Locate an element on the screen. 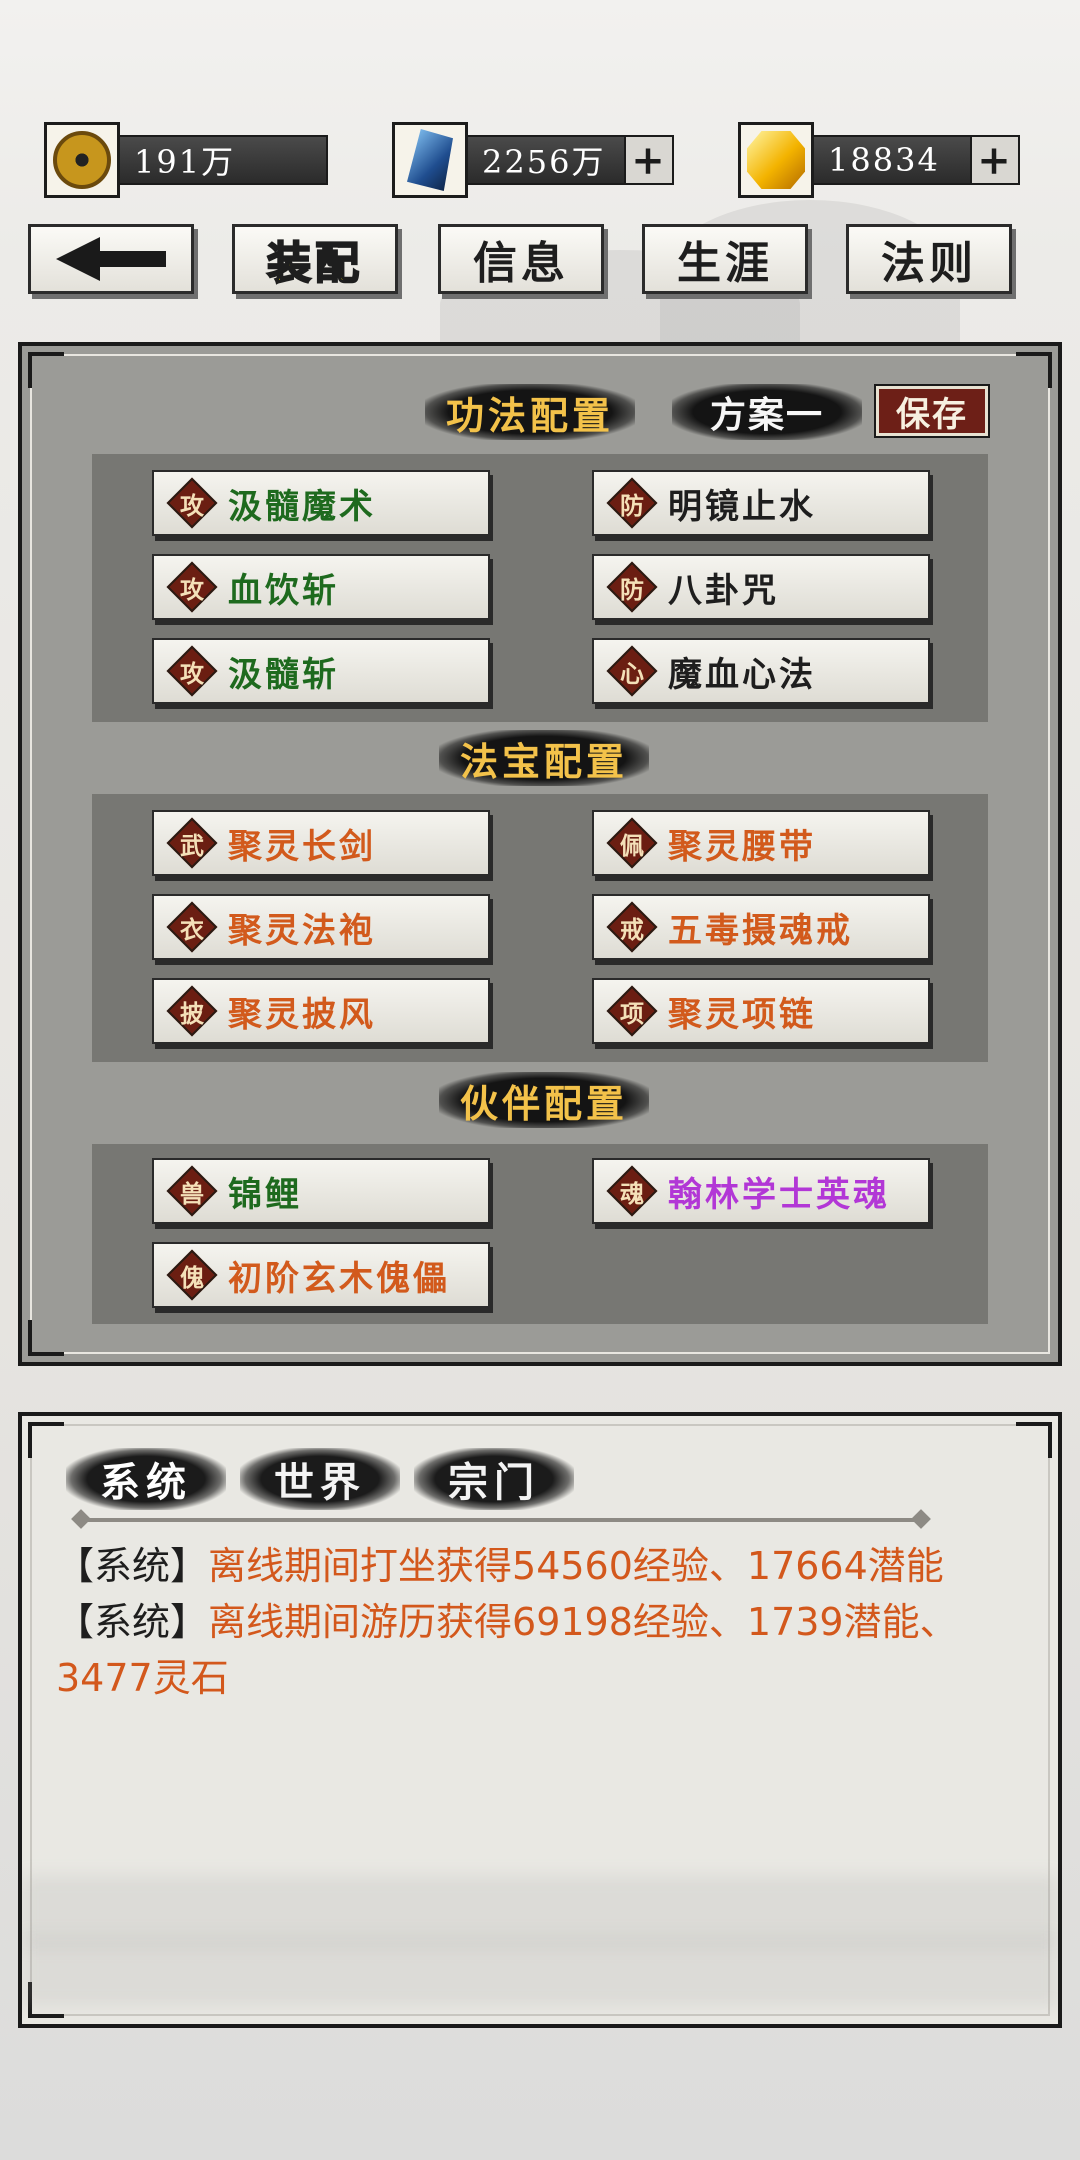 The width and height of the screenshot is (1080, 2160). slot-label: 聚灵长剑 is located at coordinates (302, 846).